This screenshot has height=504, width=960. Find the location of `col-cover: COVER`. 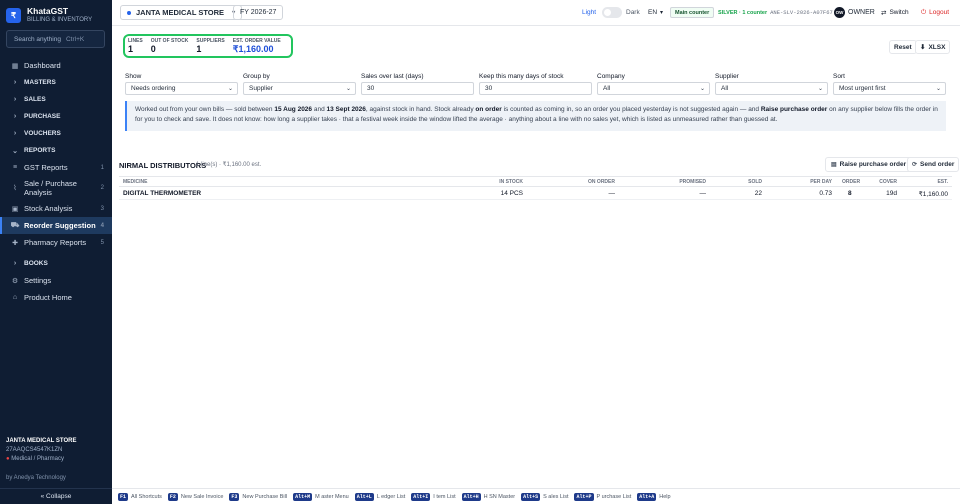

col-cover: COVER is located at coordinates (888, 182).